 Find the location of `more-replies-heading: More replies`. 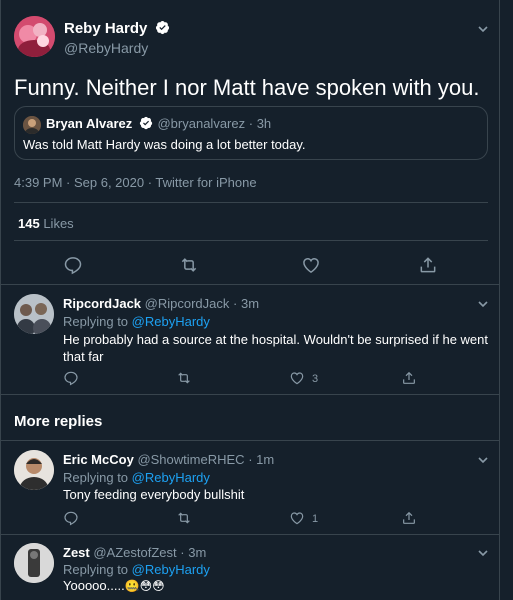

more-replies-heading: More replies is located at coordinates (58, 421).